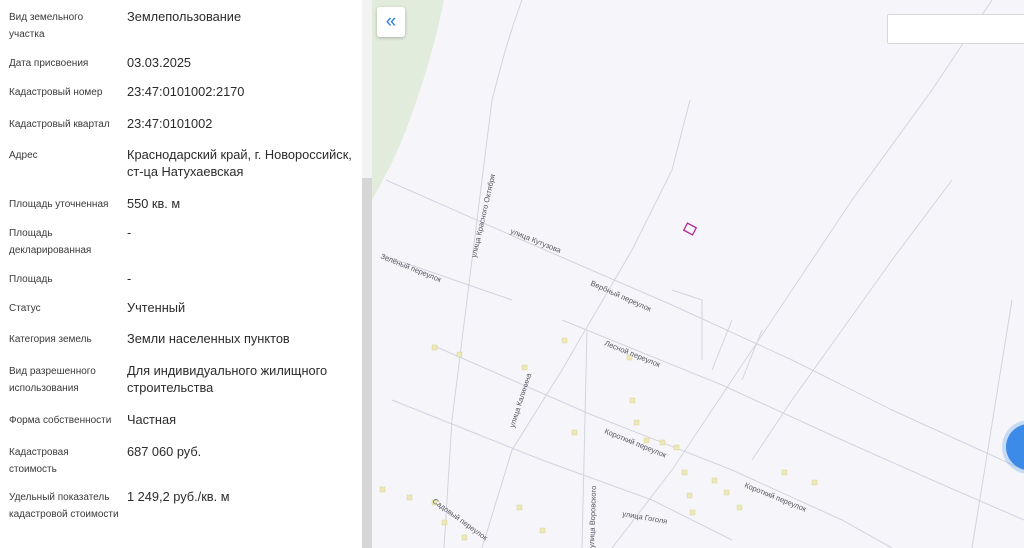 Image resolution: width=1024 pixels, height=548 pixels. I want to click on info-value: Частная, so click(152, 419).